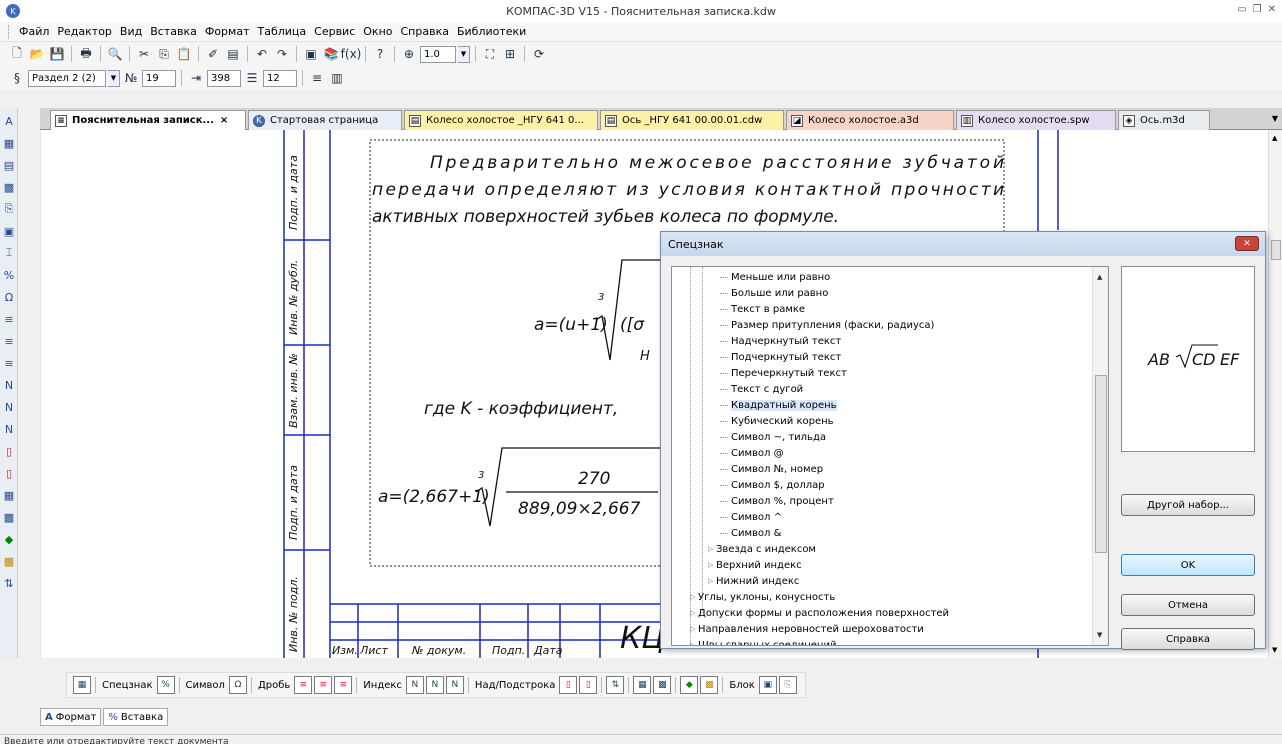 Image resolution: width=1282 pixels, height=744 pixels. I want to click on menu-format: Формат, so click(227, 31).